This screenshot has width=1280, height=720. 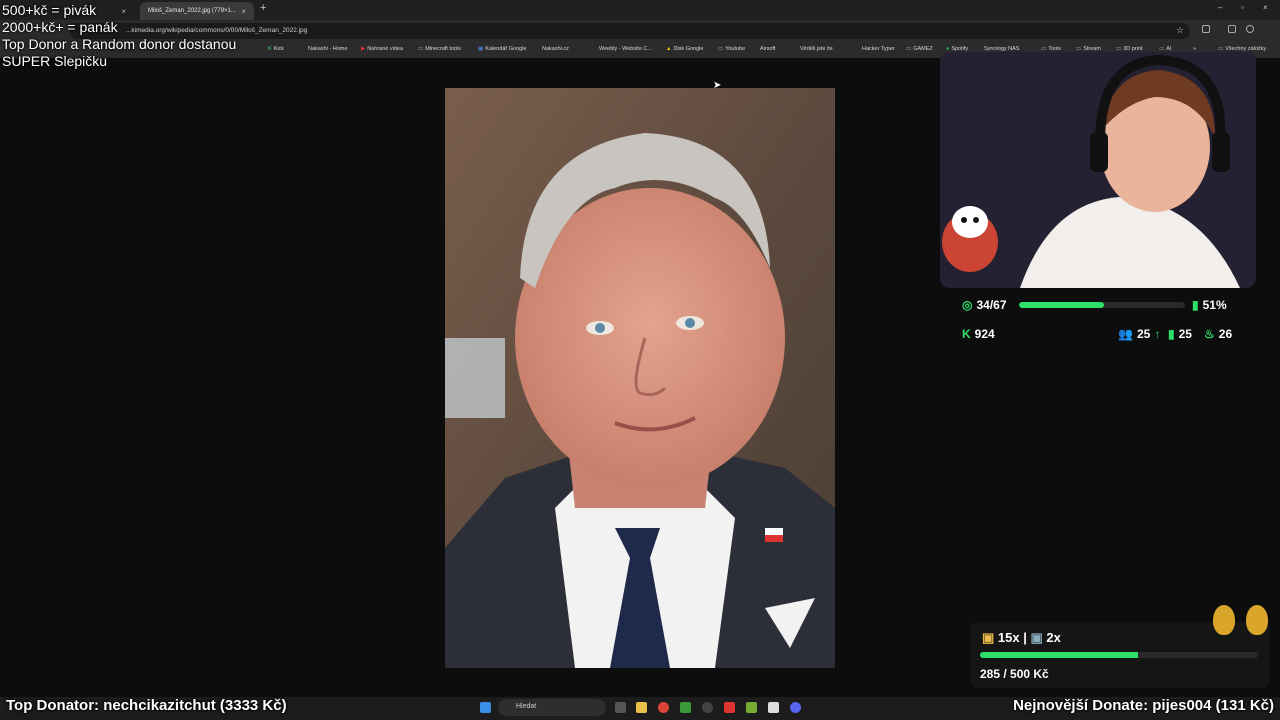 I want to click on bookmark-item: Airsoft, so click(x=768, y=49).